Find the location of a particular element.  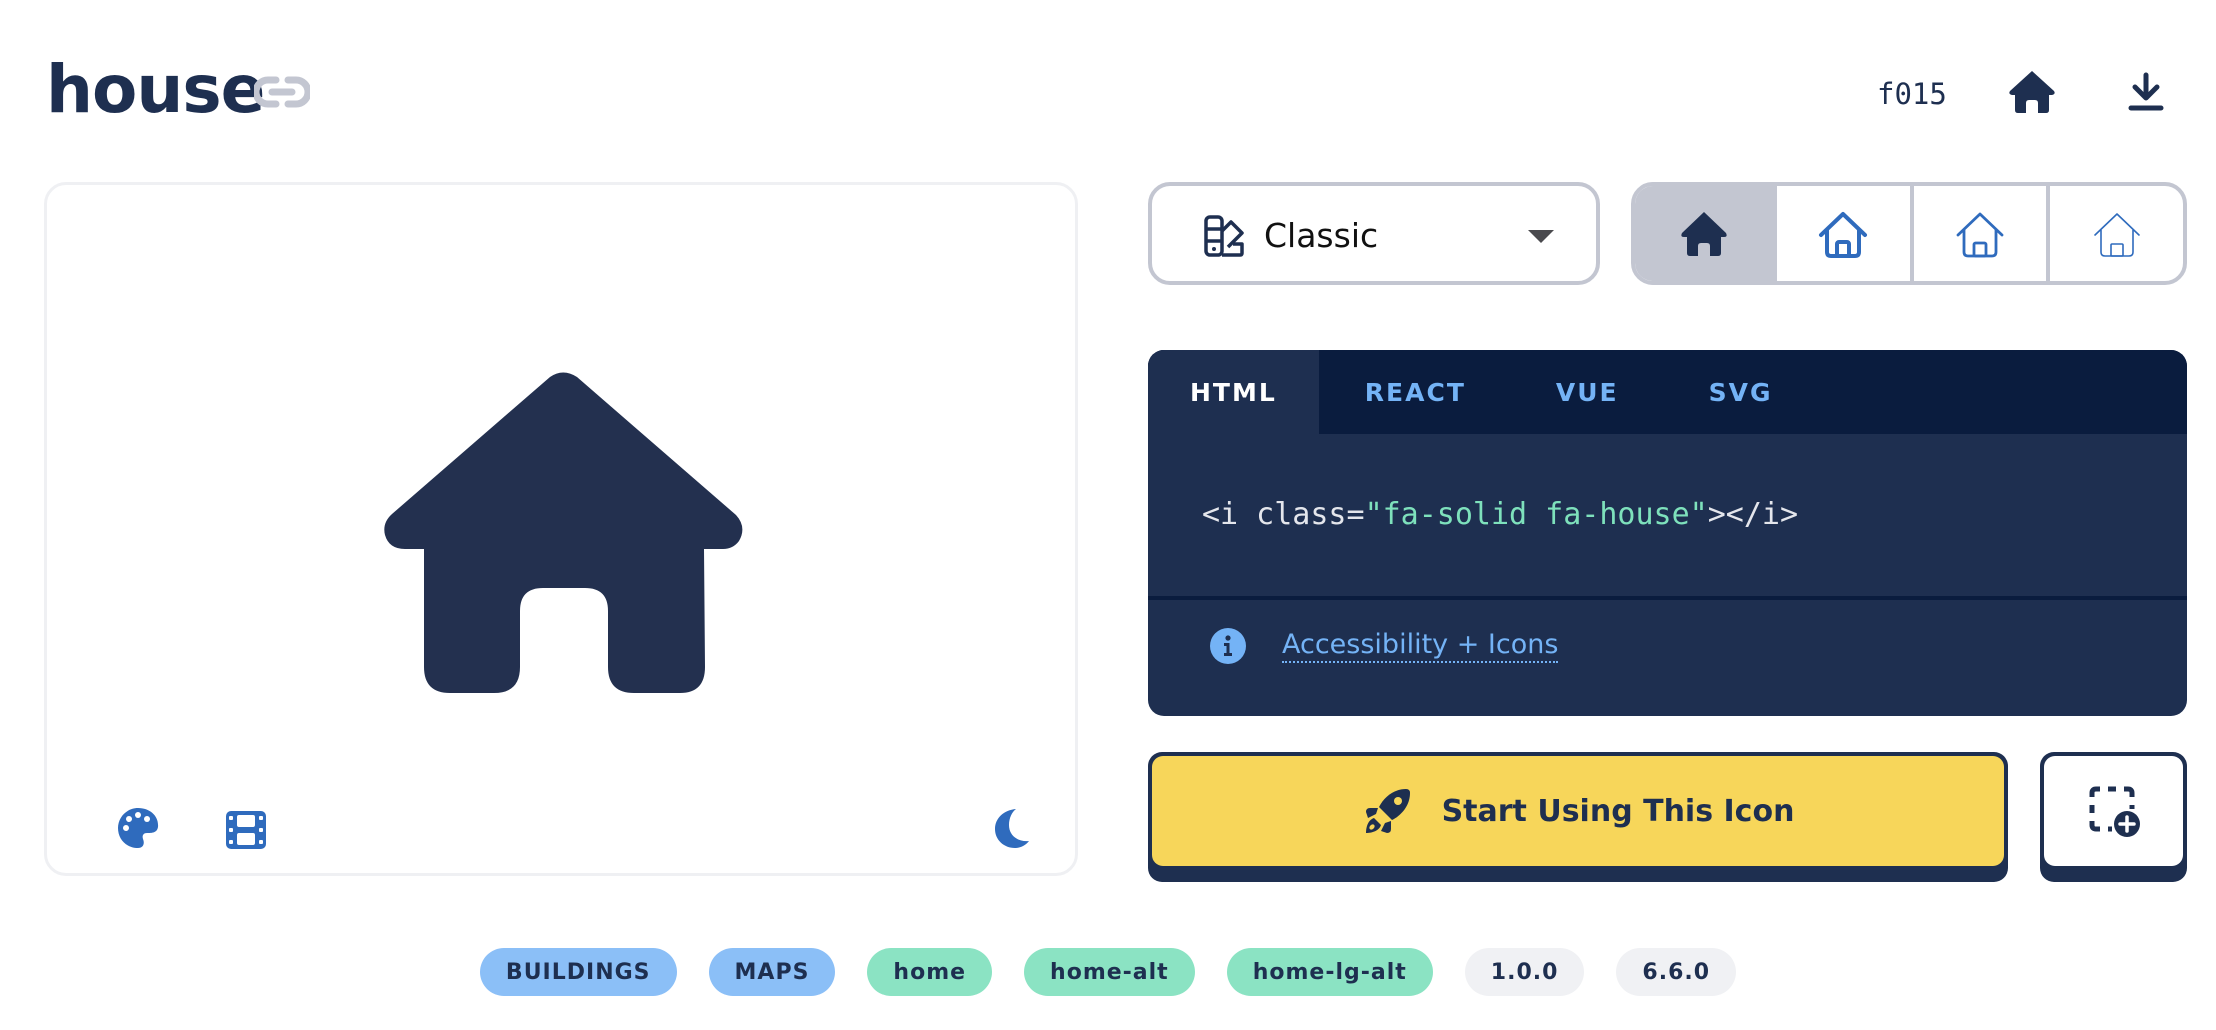

code-tabs: HTML REACT VUE SVG is located at coordinates (1667, 392).